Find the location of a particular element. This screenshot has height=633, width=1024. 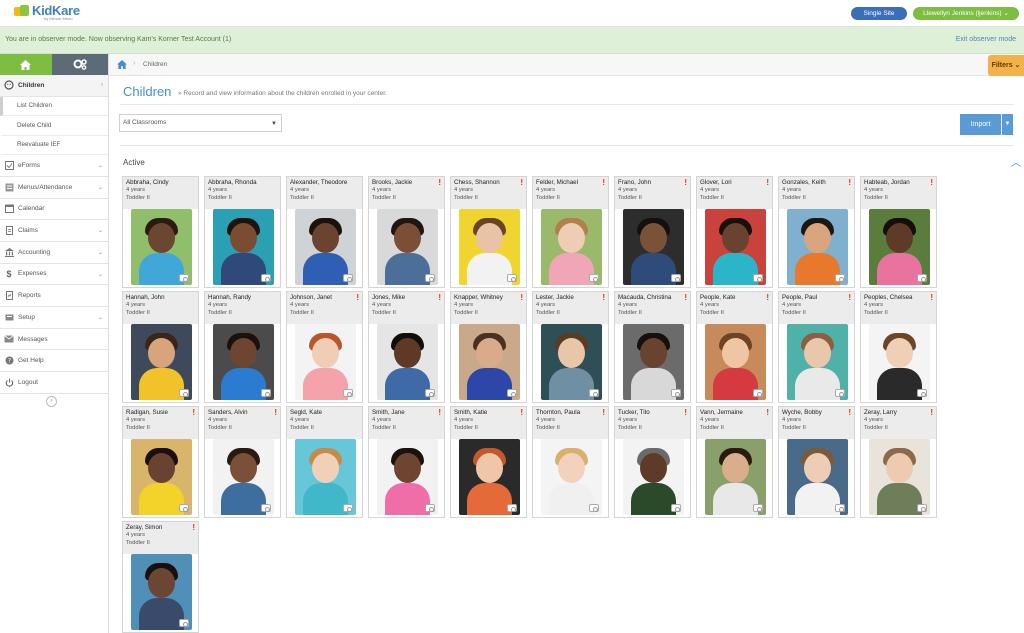

import-button: Import is located at coordinates (980, 124).